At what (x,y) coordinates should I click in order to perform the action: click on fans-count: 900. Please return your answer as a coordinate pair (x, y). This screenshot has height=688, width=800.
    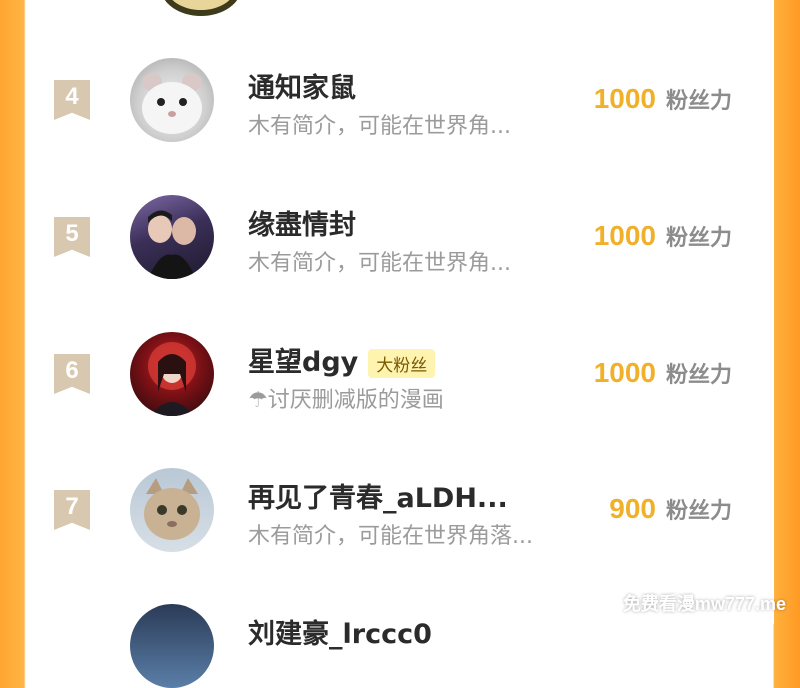
    Looking at the image, I should click on (632, 508).